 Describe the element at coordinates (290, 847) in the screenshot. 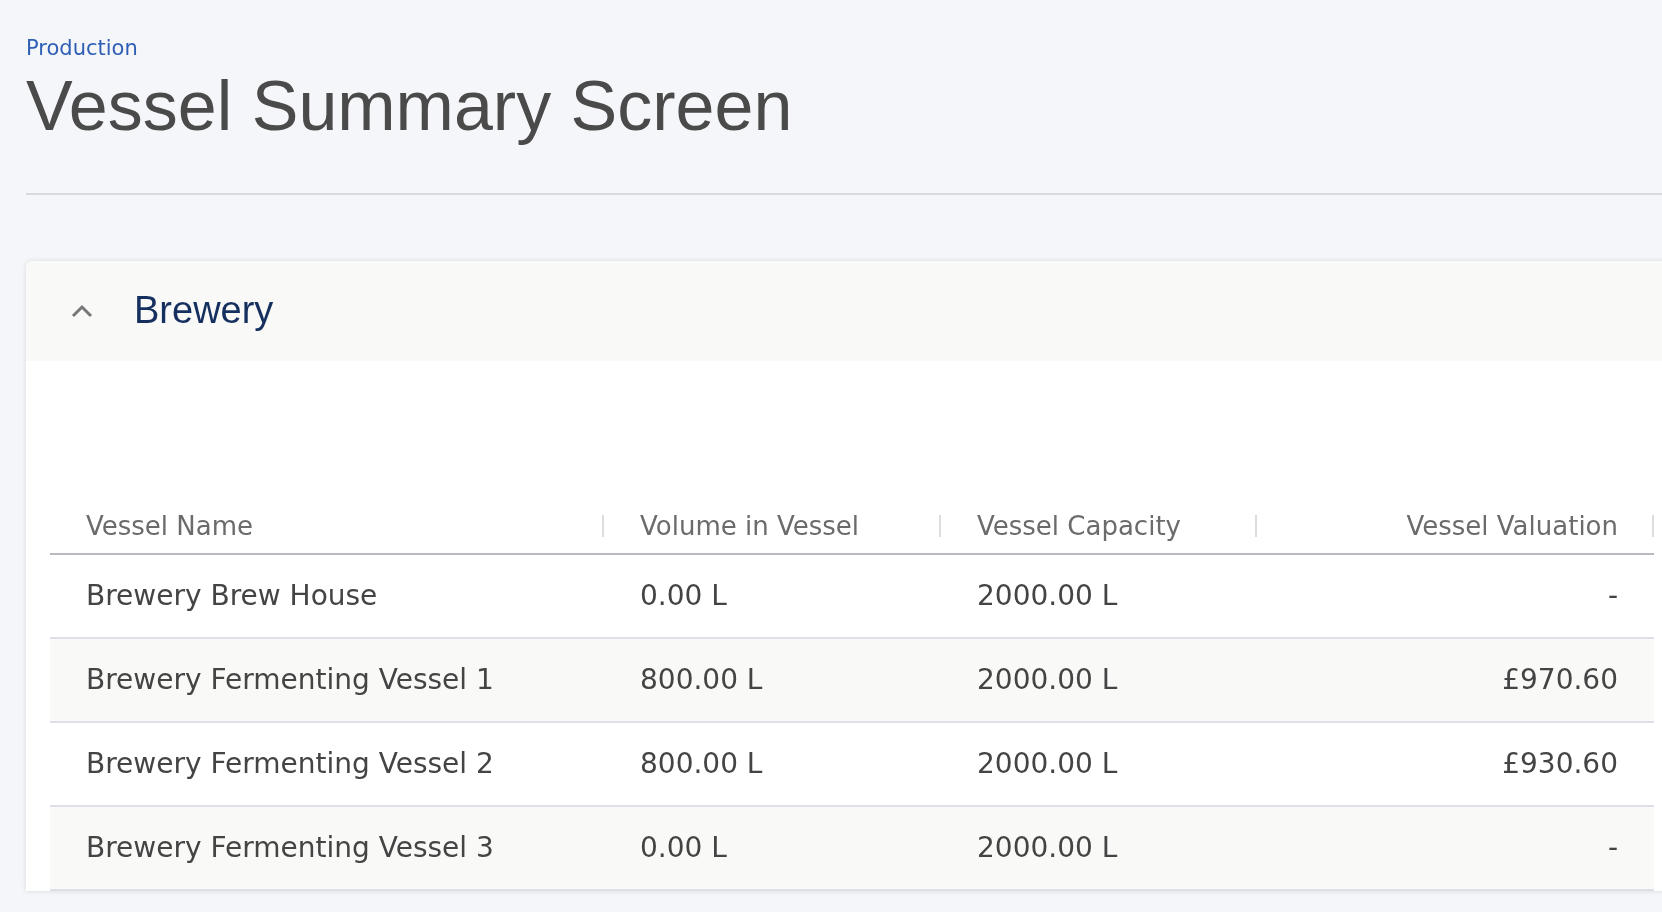

I see `table-cell: Brewery Fermenting Vessel 3` at that location.